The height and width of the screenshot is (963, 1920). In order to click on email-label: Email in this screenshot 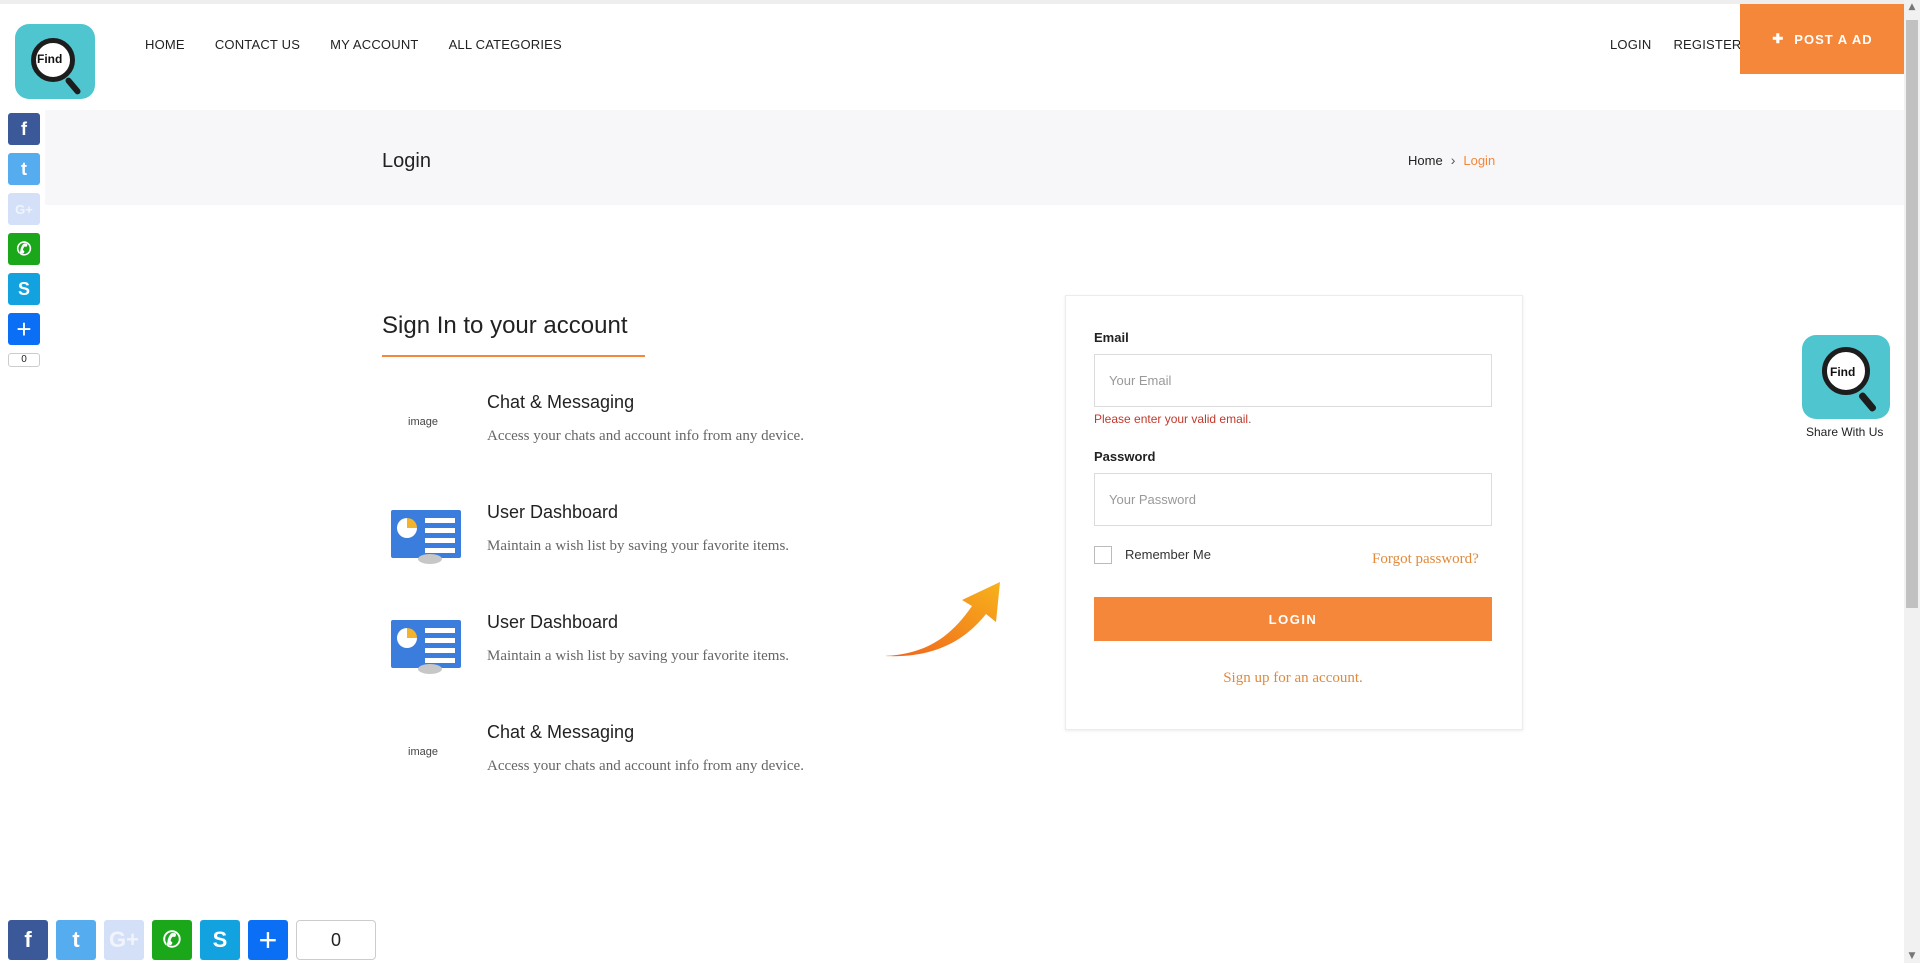, I will do `click(1111, 337)`.